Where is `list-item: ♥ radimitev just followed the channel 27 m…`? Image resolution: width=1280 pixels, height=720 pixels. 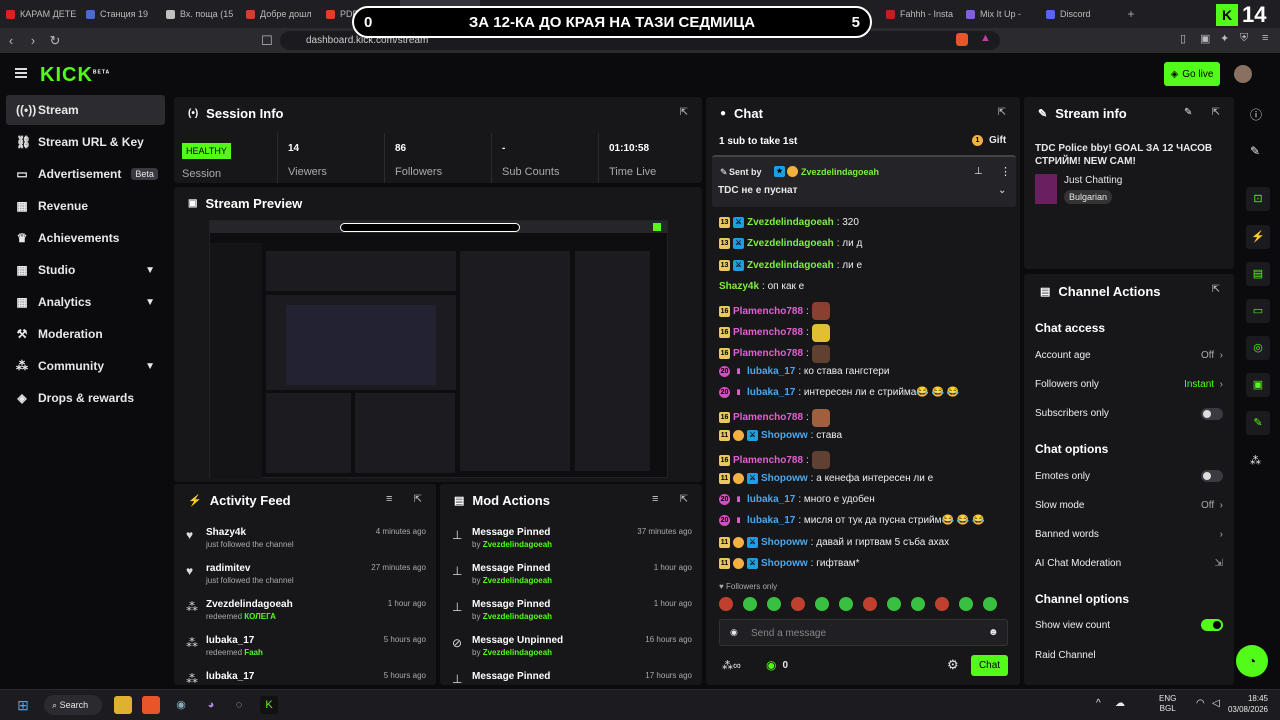 list-item: ♥ radimitev just followed the channel 27 m… is located at coordinates (305, 578).